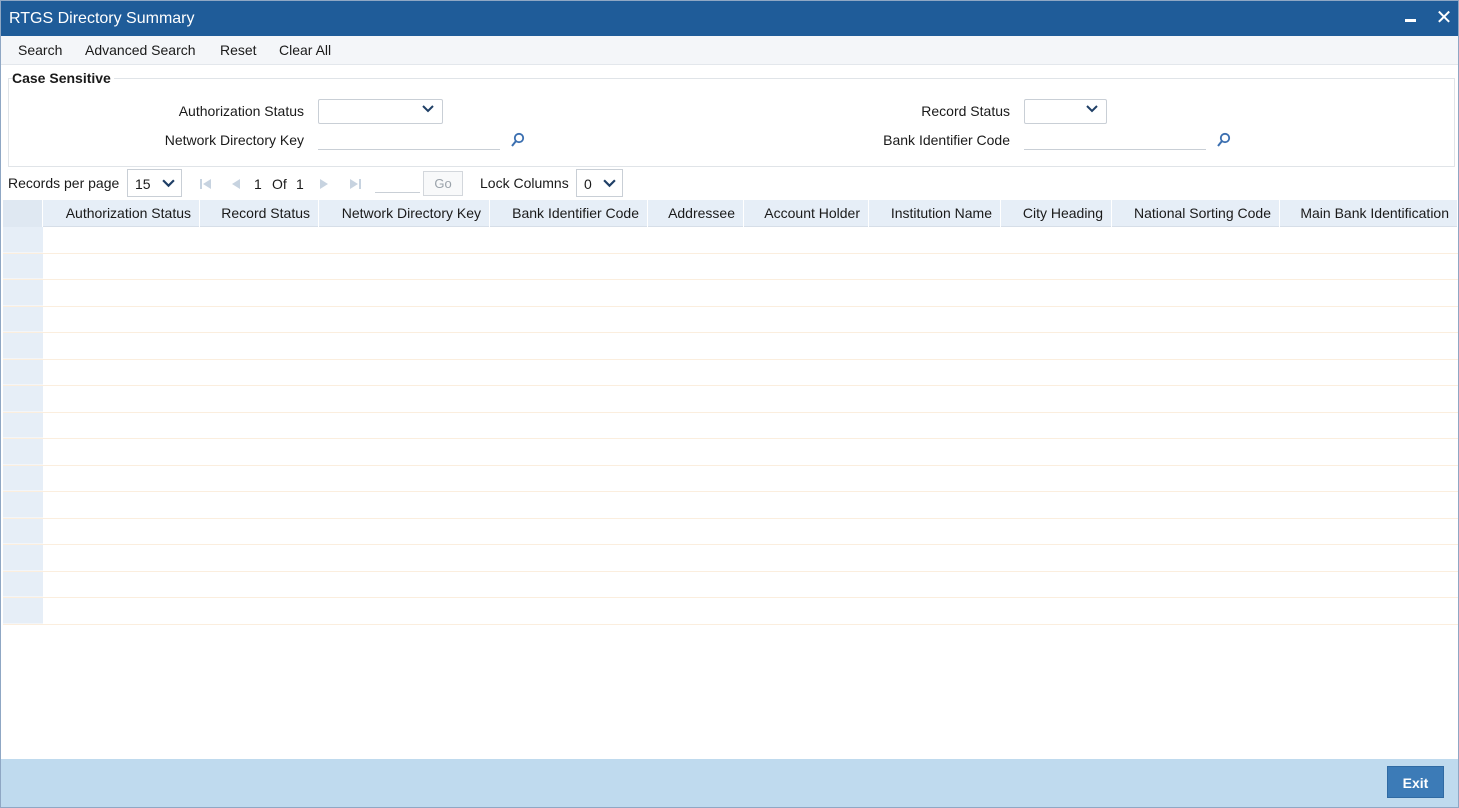  I want to click on previous-page-icon, so click(236, 184).